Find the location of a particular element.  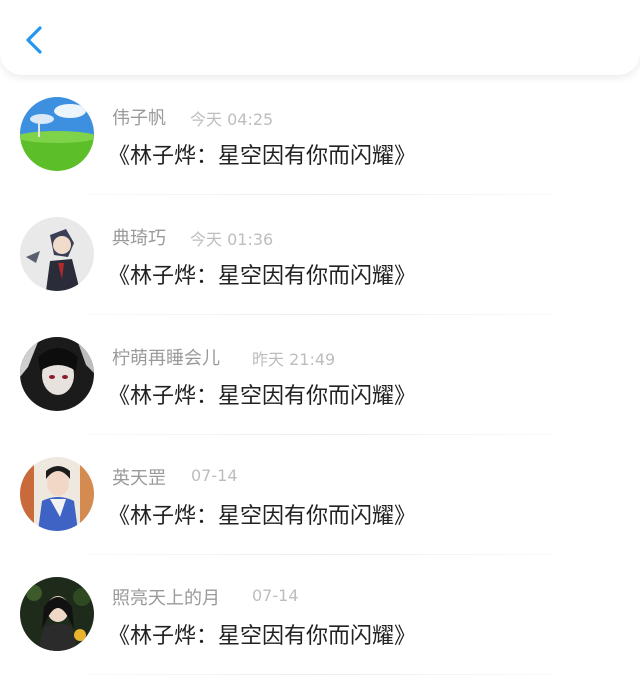

divider is located at coordinates (320, 674).